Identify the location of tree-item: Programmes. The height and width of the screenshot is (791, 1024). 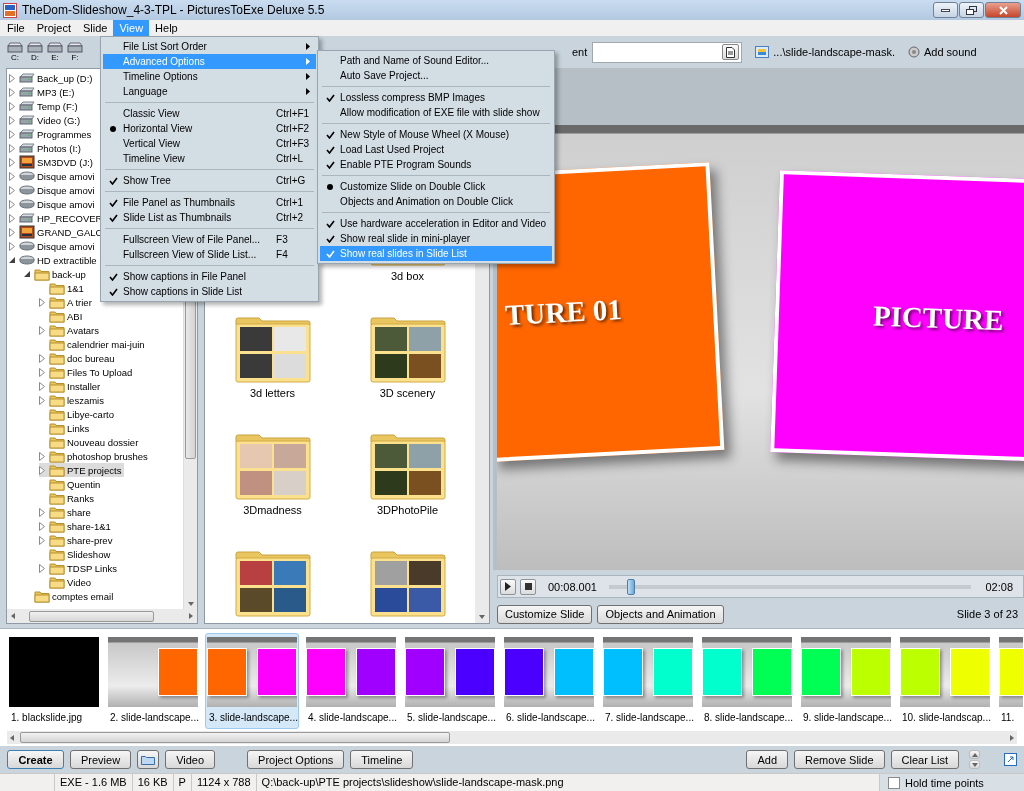
(52, 134).